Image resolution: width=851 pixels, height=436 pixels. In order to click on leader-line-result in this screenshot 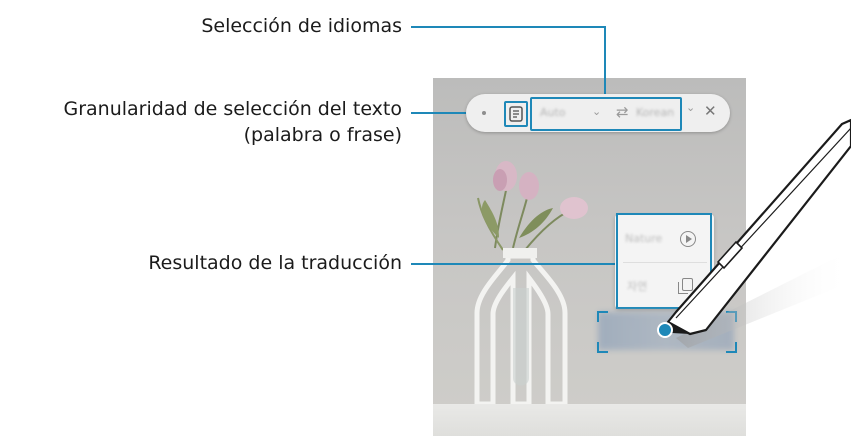, I will do `click(514, 264)`.